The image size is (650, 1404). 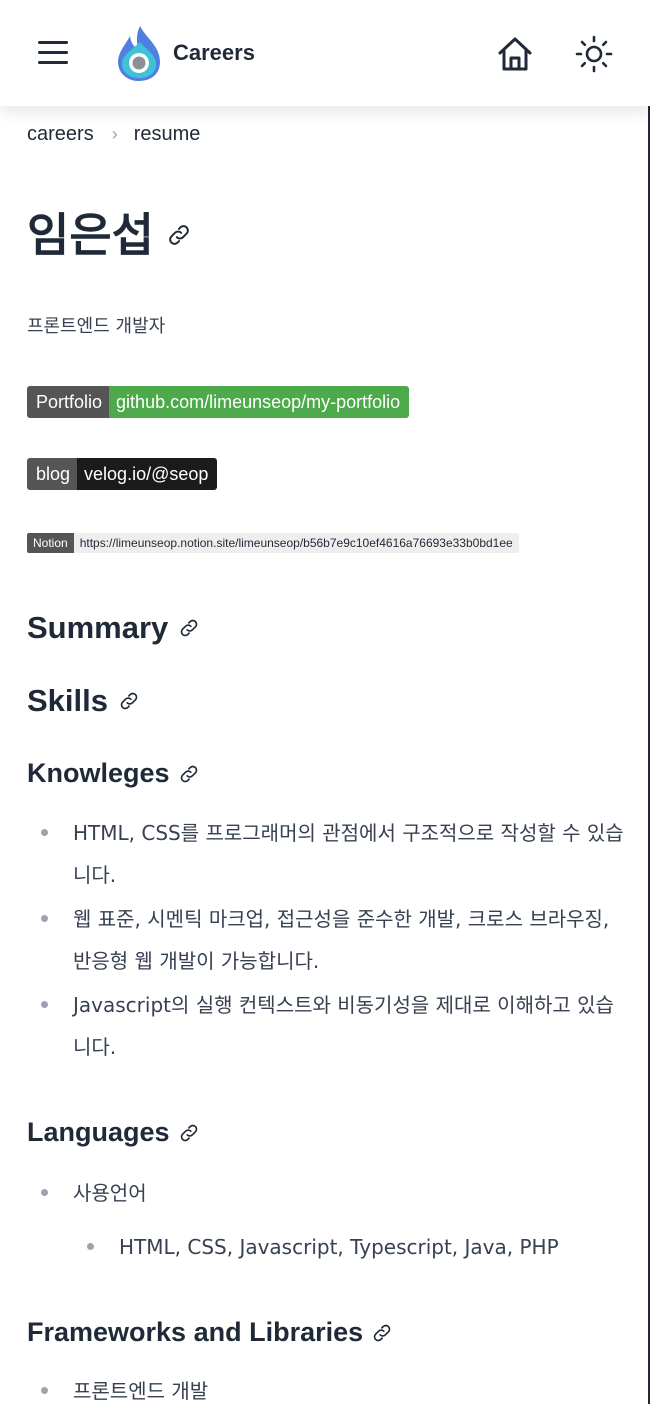 I want to click on breadcrumb: careers › resume, so click(x=113, y=134).